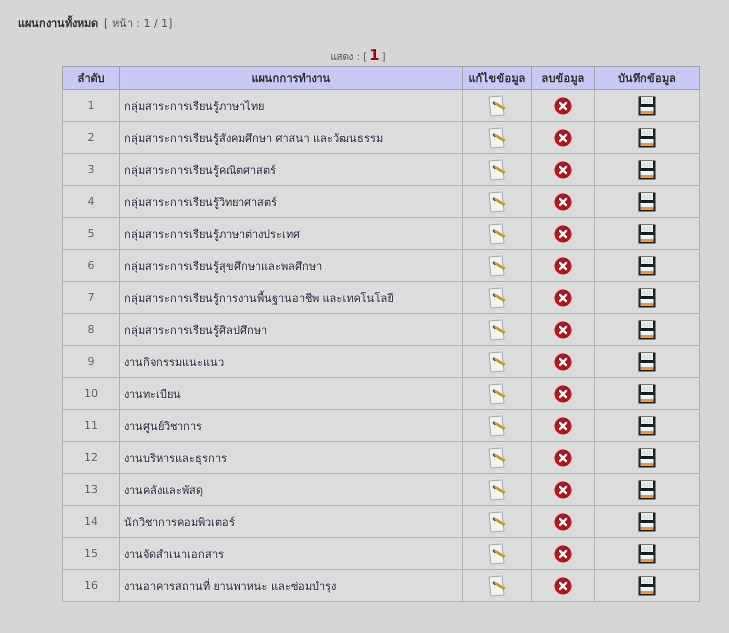 This screenshot has height=633, width=729. I want to click on row-number: 15, so click(91, 554).